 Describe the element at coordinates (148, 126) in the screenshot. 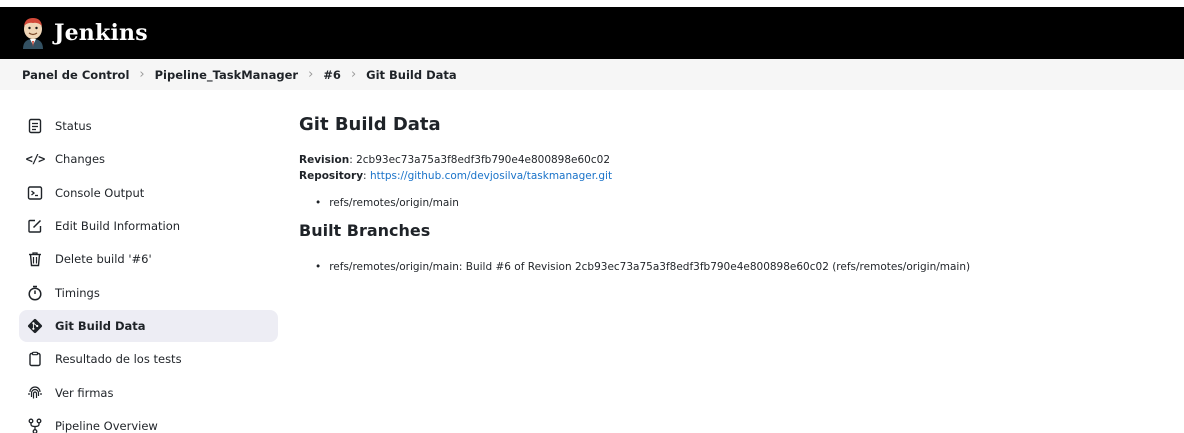

I see `sidebar-item-status: Status` at that location.